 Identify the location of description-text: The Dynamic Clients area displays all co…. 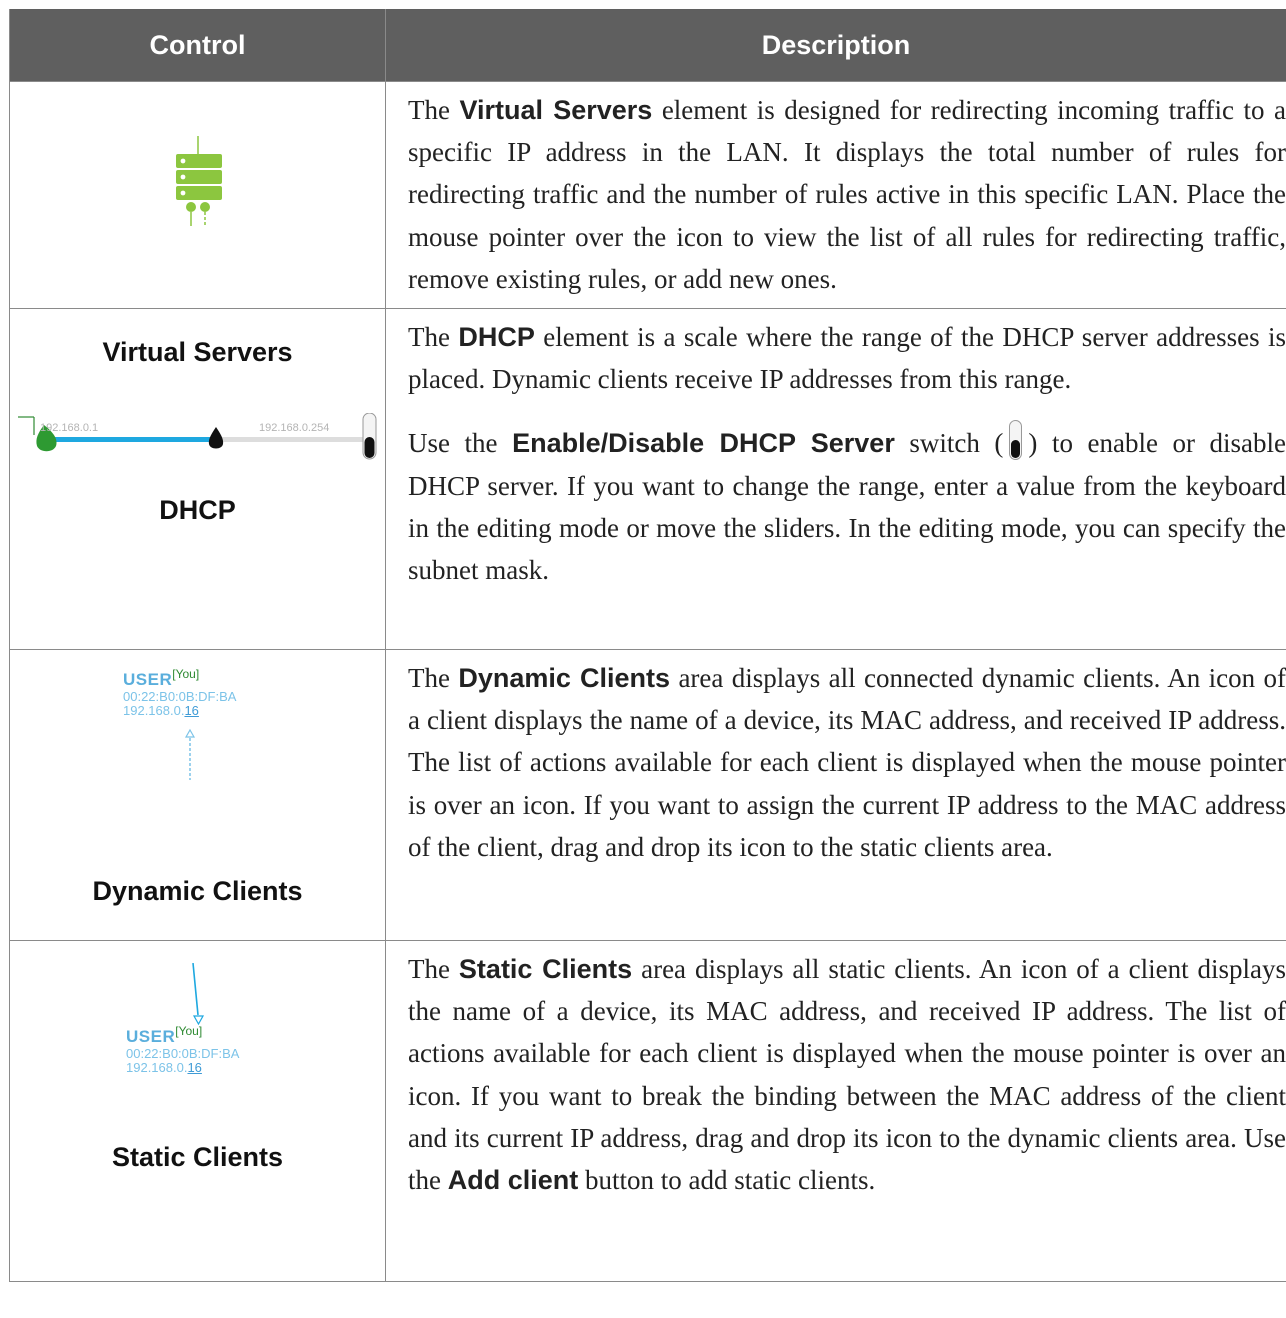
(847, 762).